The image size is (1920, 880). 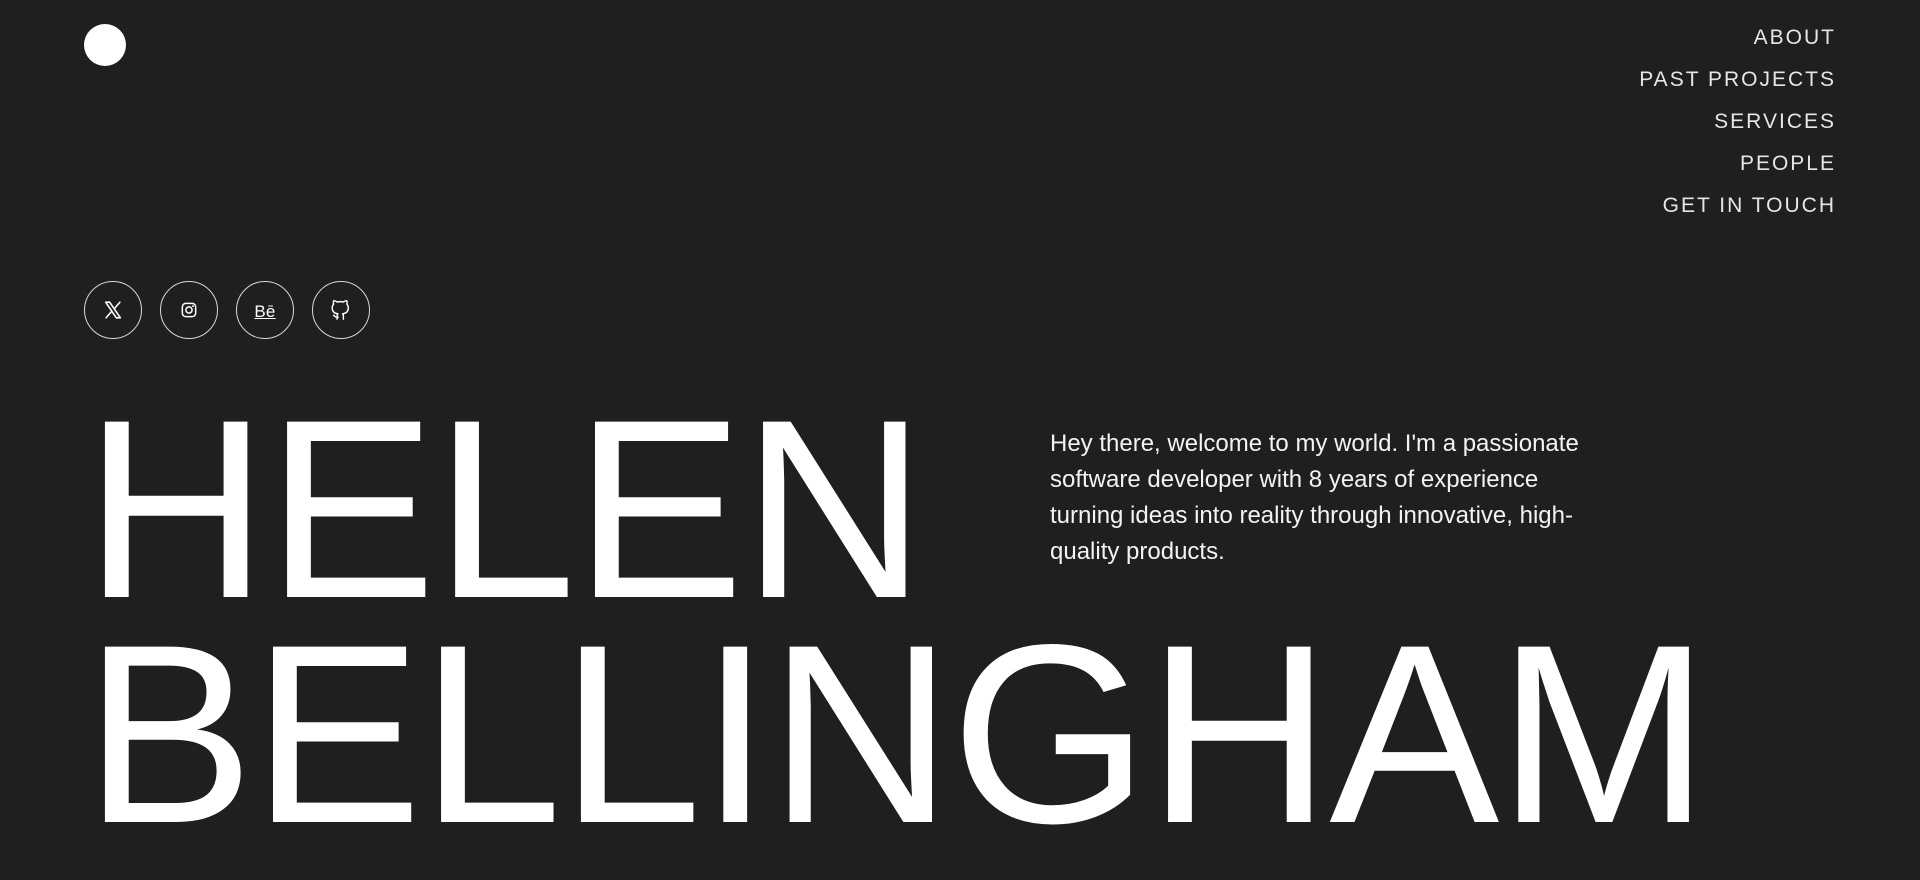 What do you see at coordinates (1749, 206) in the screenshot?
I see `nav-get-in-touch: GET IN TOUCH` at bounding box center [1749, 206].